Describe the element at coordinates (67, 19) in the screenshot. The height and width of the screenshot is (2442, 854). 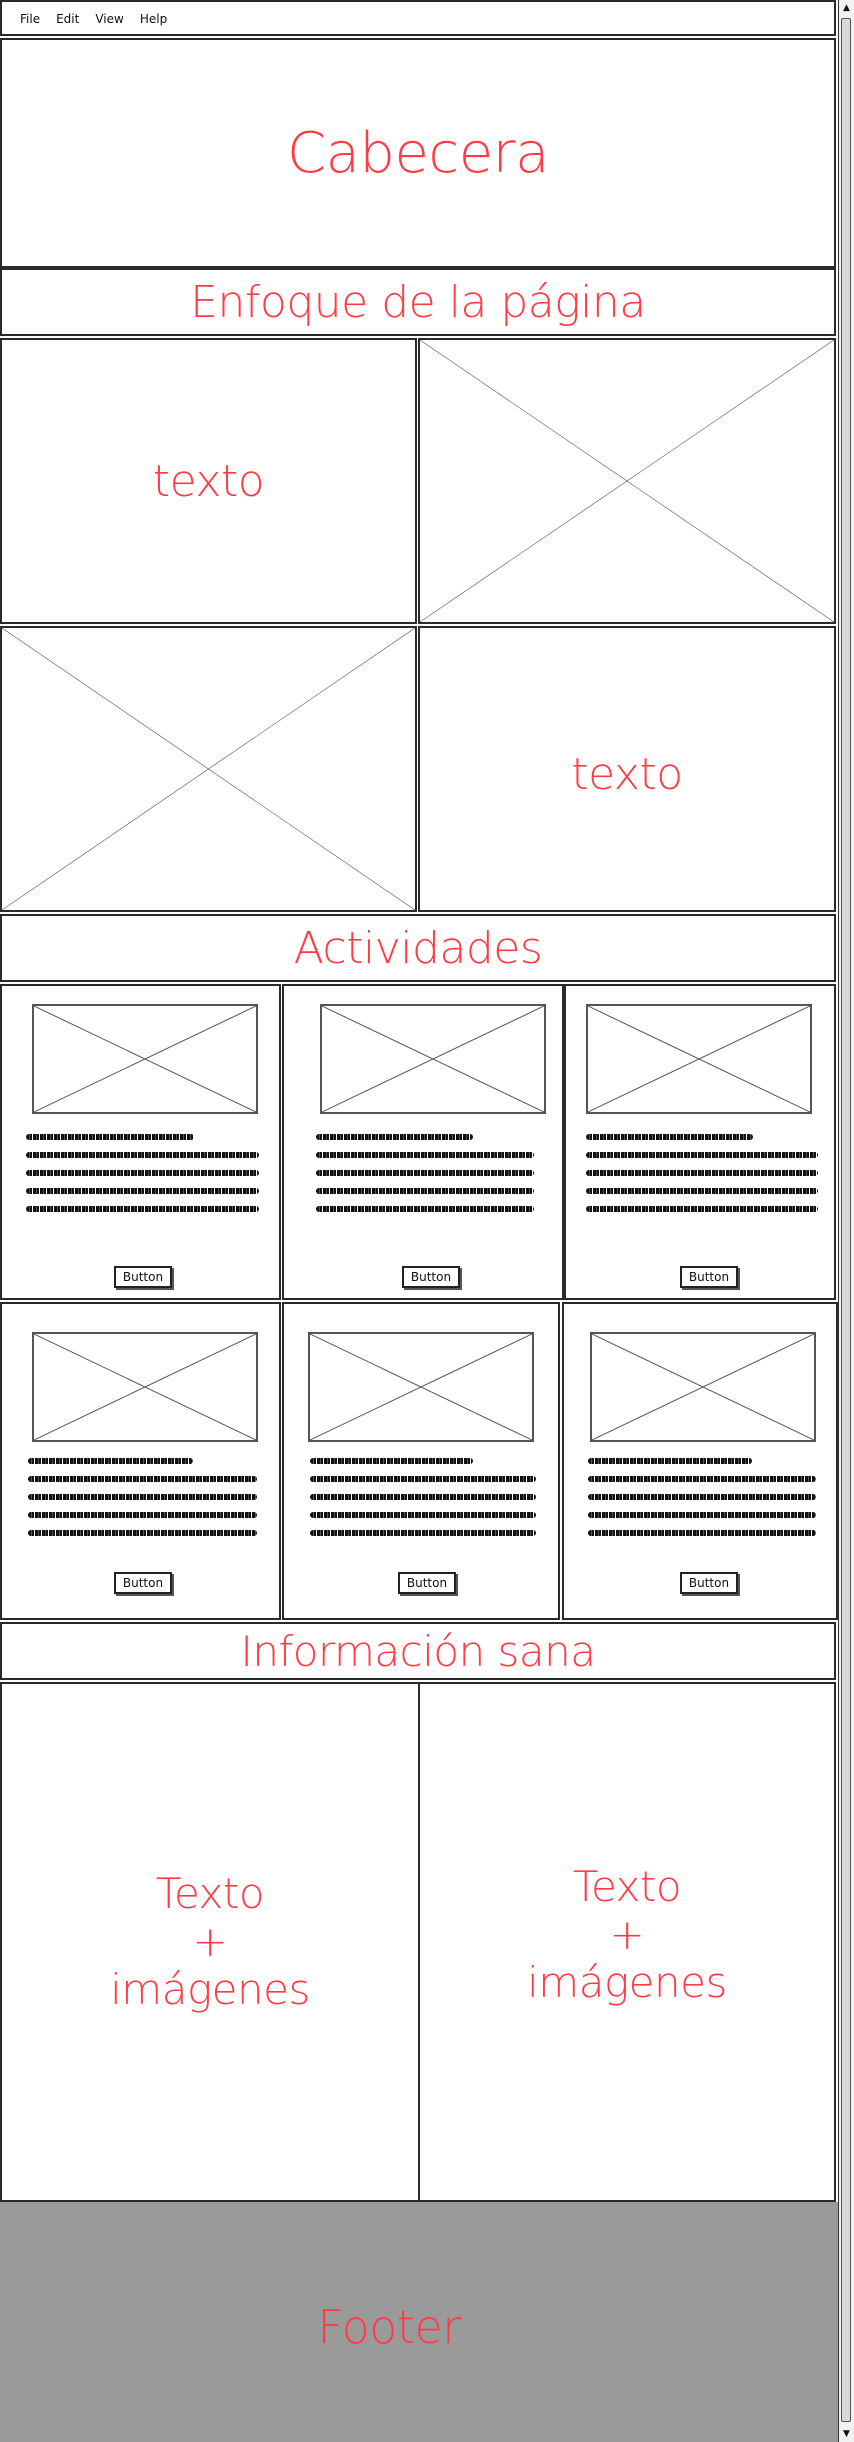
I see `menu-edit: Edit` at that location.